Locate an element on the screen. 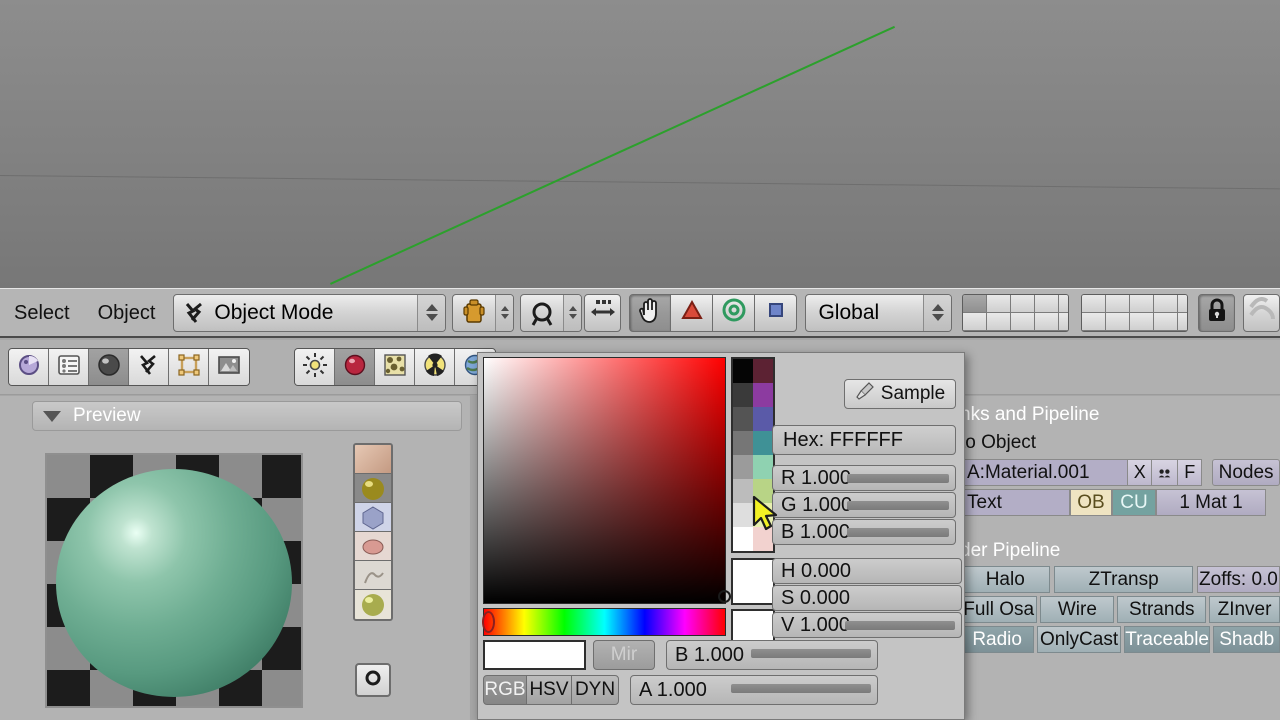  slider-r: R 1.000 is located at coordinates (864, 478).